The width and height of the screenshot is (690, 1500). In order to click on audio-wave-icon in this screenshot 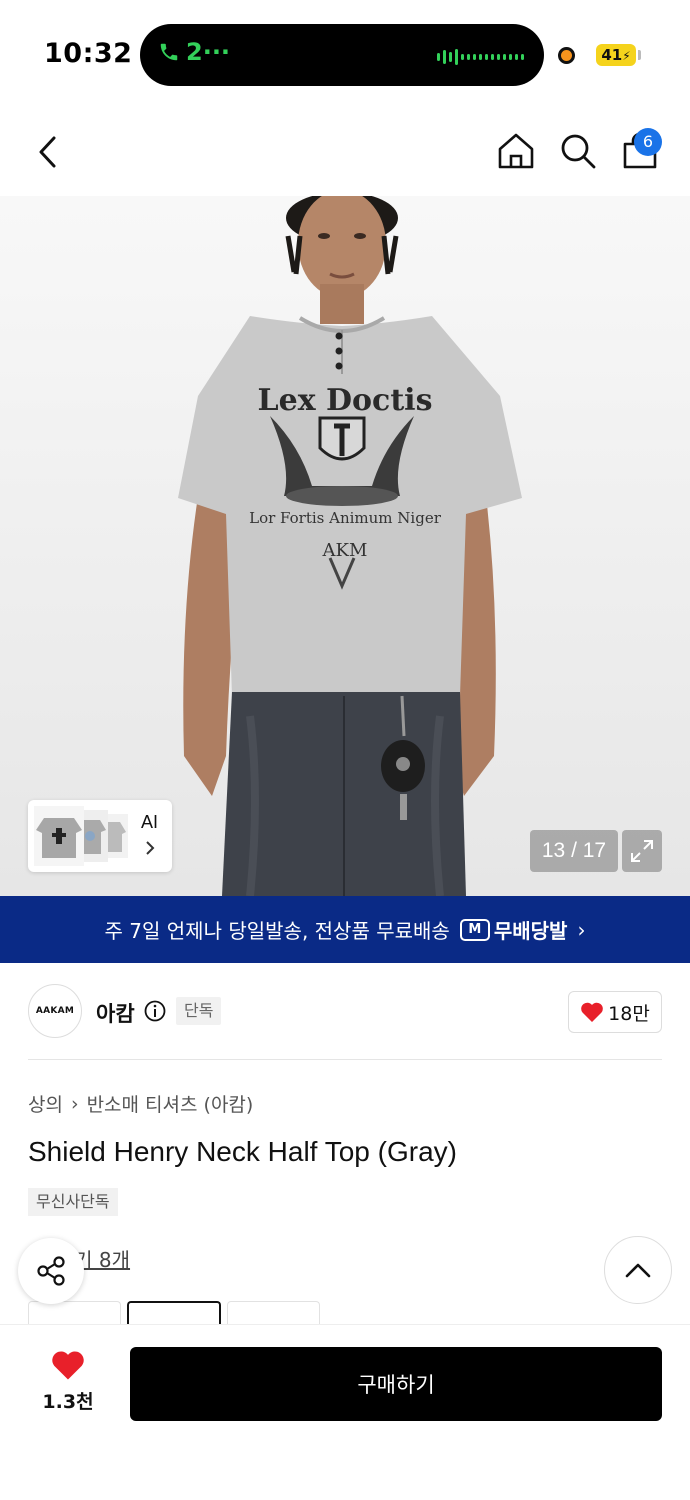, I will do `click(480, 57)`.